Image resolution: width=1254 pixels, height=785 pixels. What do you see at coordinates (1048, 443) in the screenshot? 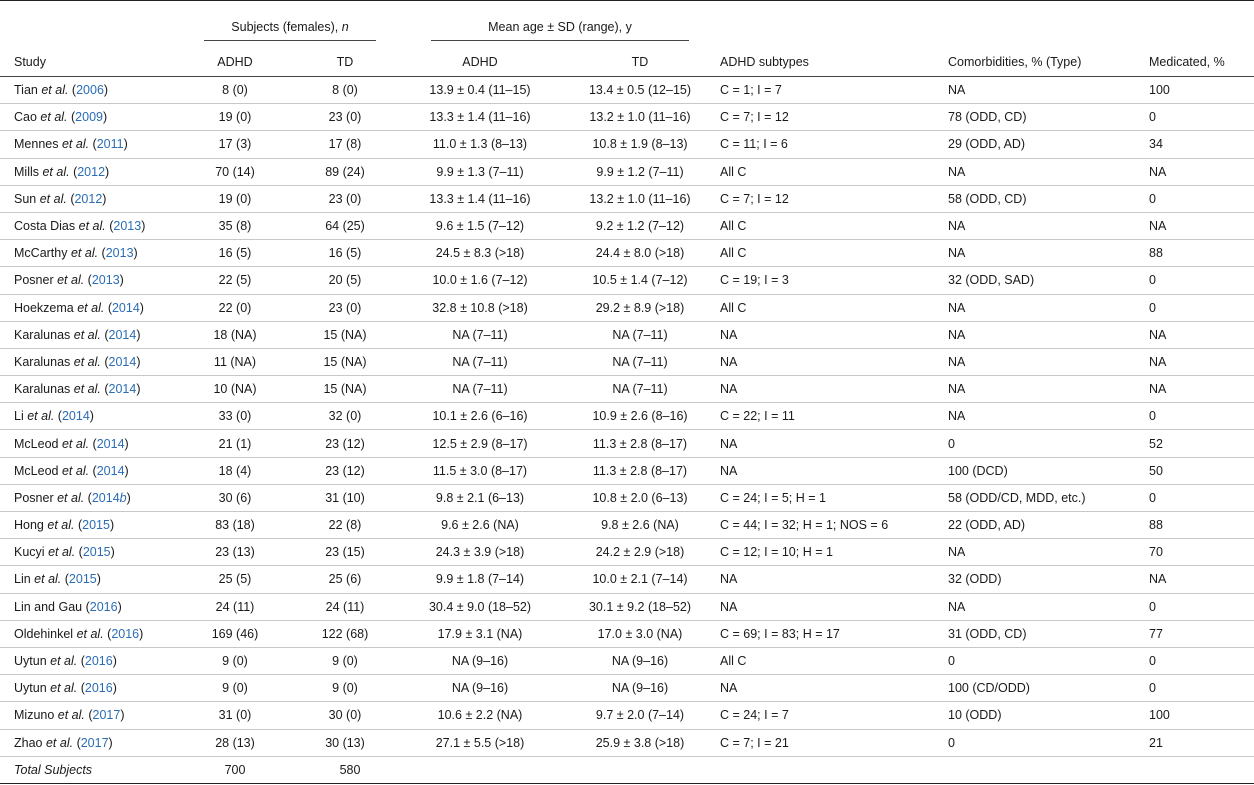
I see `comorbidities-cell: 0` at bounding box center [1048, 443].